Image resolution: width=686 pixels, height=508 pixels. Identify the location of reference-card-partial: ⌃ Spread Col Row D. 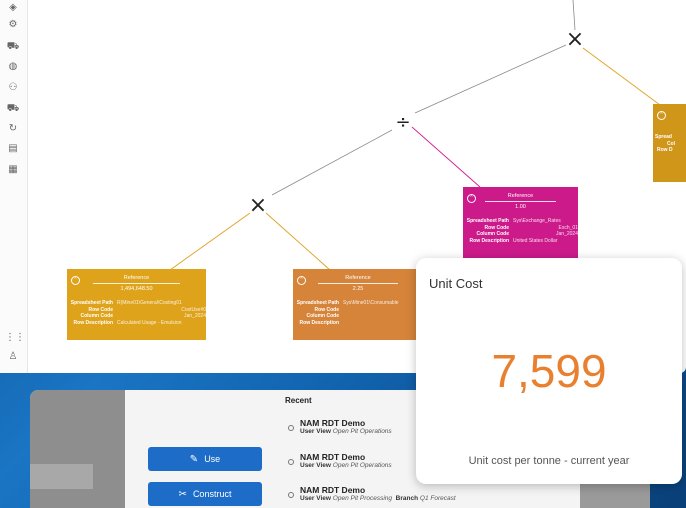
(669, 143).